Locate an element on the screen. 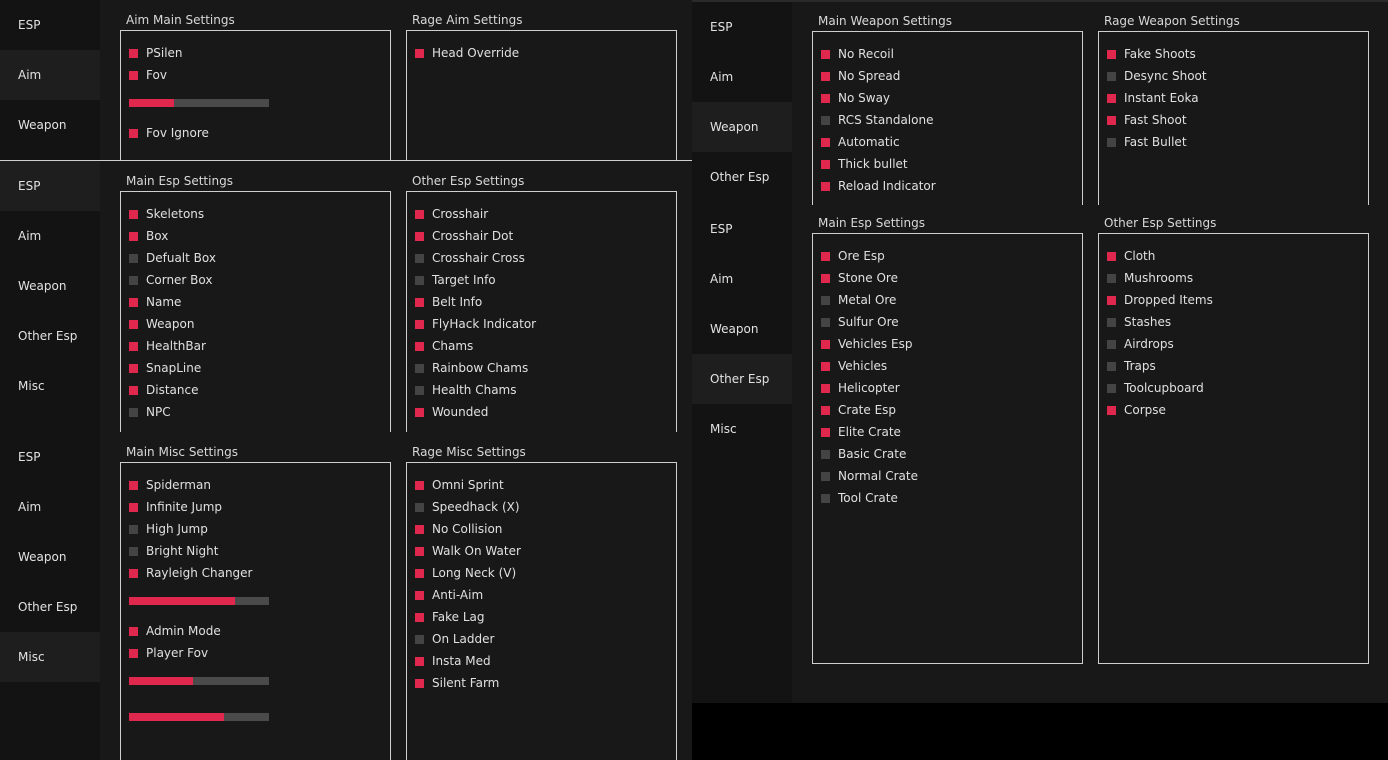 The image size is (1388, 760). option-basic-crate: Basic Crate is located at coordinates (863, 454).